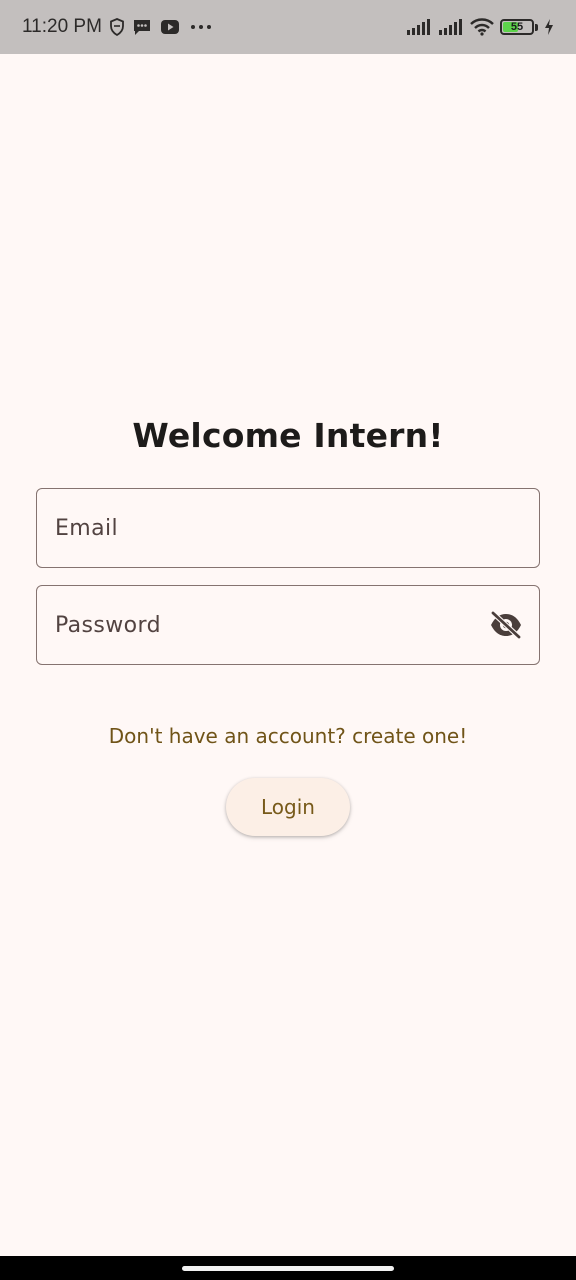  I want to click on message-icon, so click(142, 27).